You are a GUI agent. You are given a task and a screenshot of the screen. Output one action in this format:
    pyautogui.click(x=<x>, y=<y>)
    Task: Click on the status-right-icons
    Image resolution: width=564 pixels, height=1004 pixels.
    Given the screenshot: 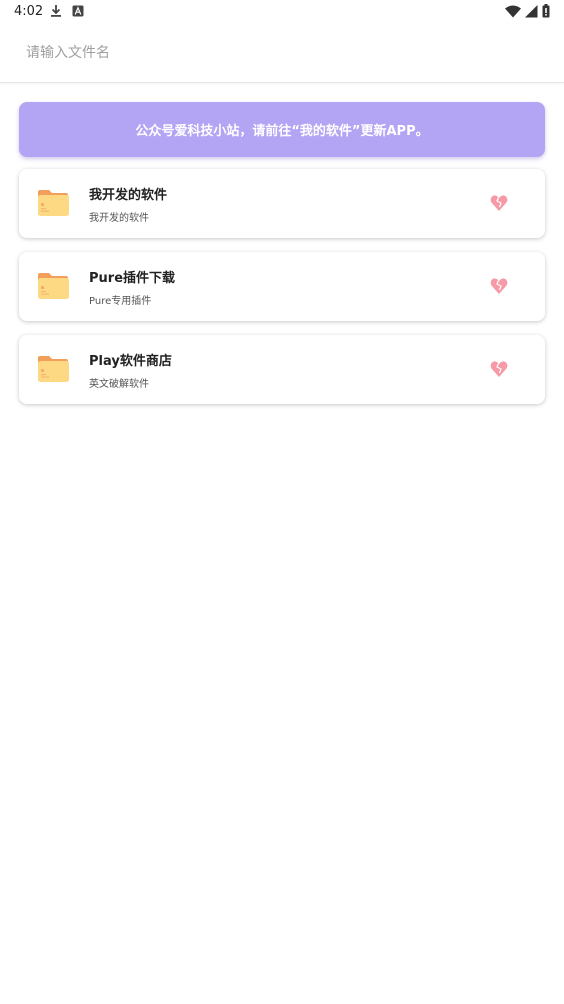 What is the action you would take?
    pyautogui.click(x=527, y=11)
    